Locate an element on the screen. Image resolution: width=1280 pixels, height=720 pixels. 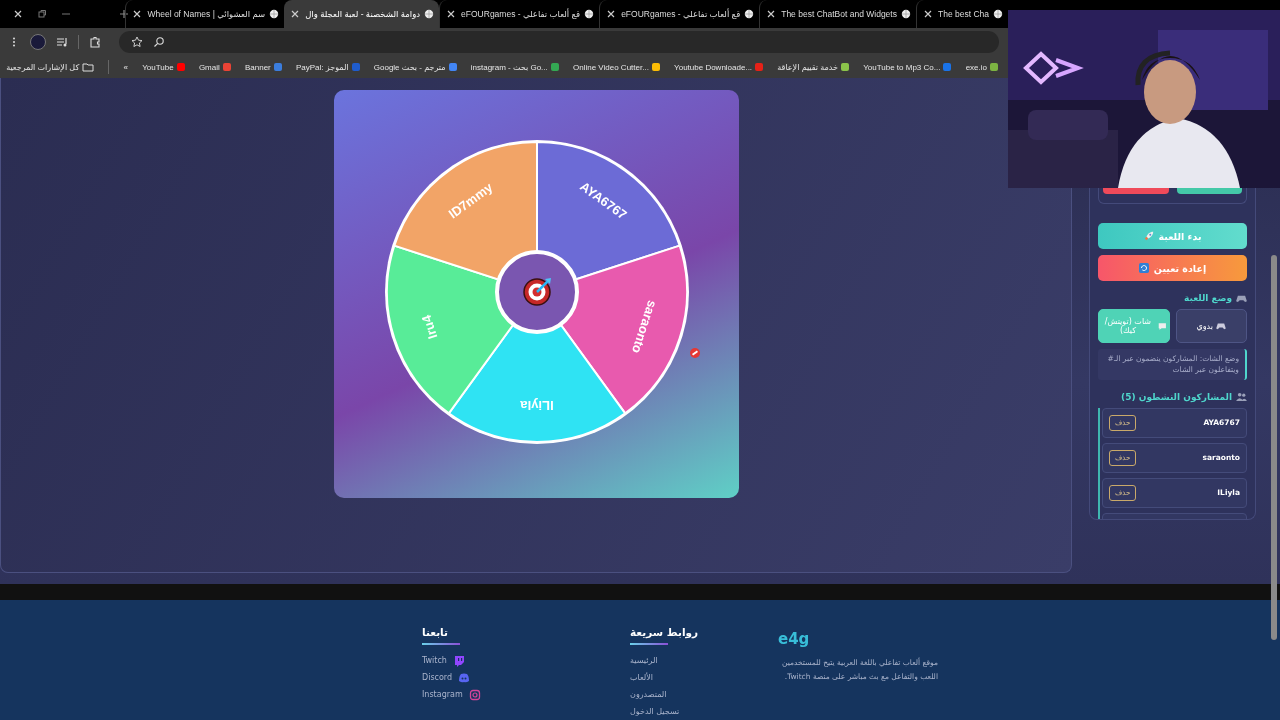
footer-link: المتصدرون is located at coordinates (648, 694).